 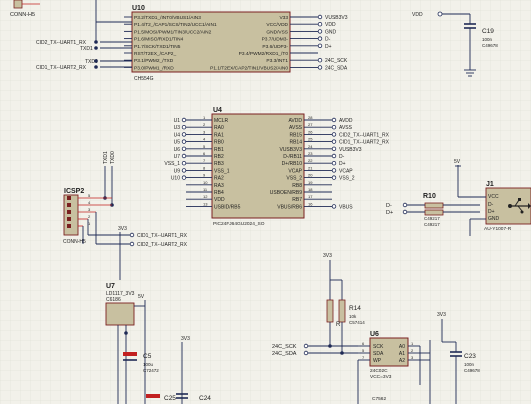 I want to click on r10-part2: C49217, so click(x=432, y=224).